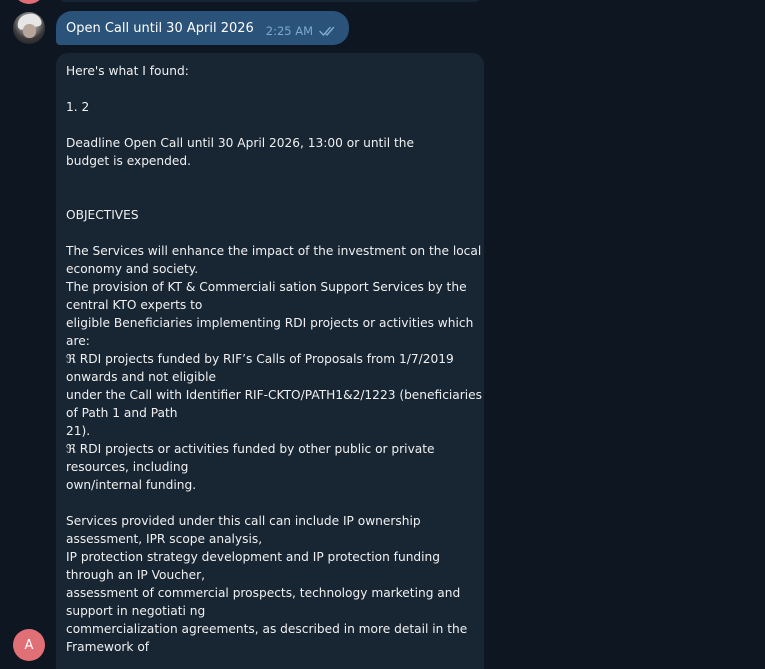 The image size is (765, 669). I want to click on message-line: support in negotiati ng, so click(136, 611).